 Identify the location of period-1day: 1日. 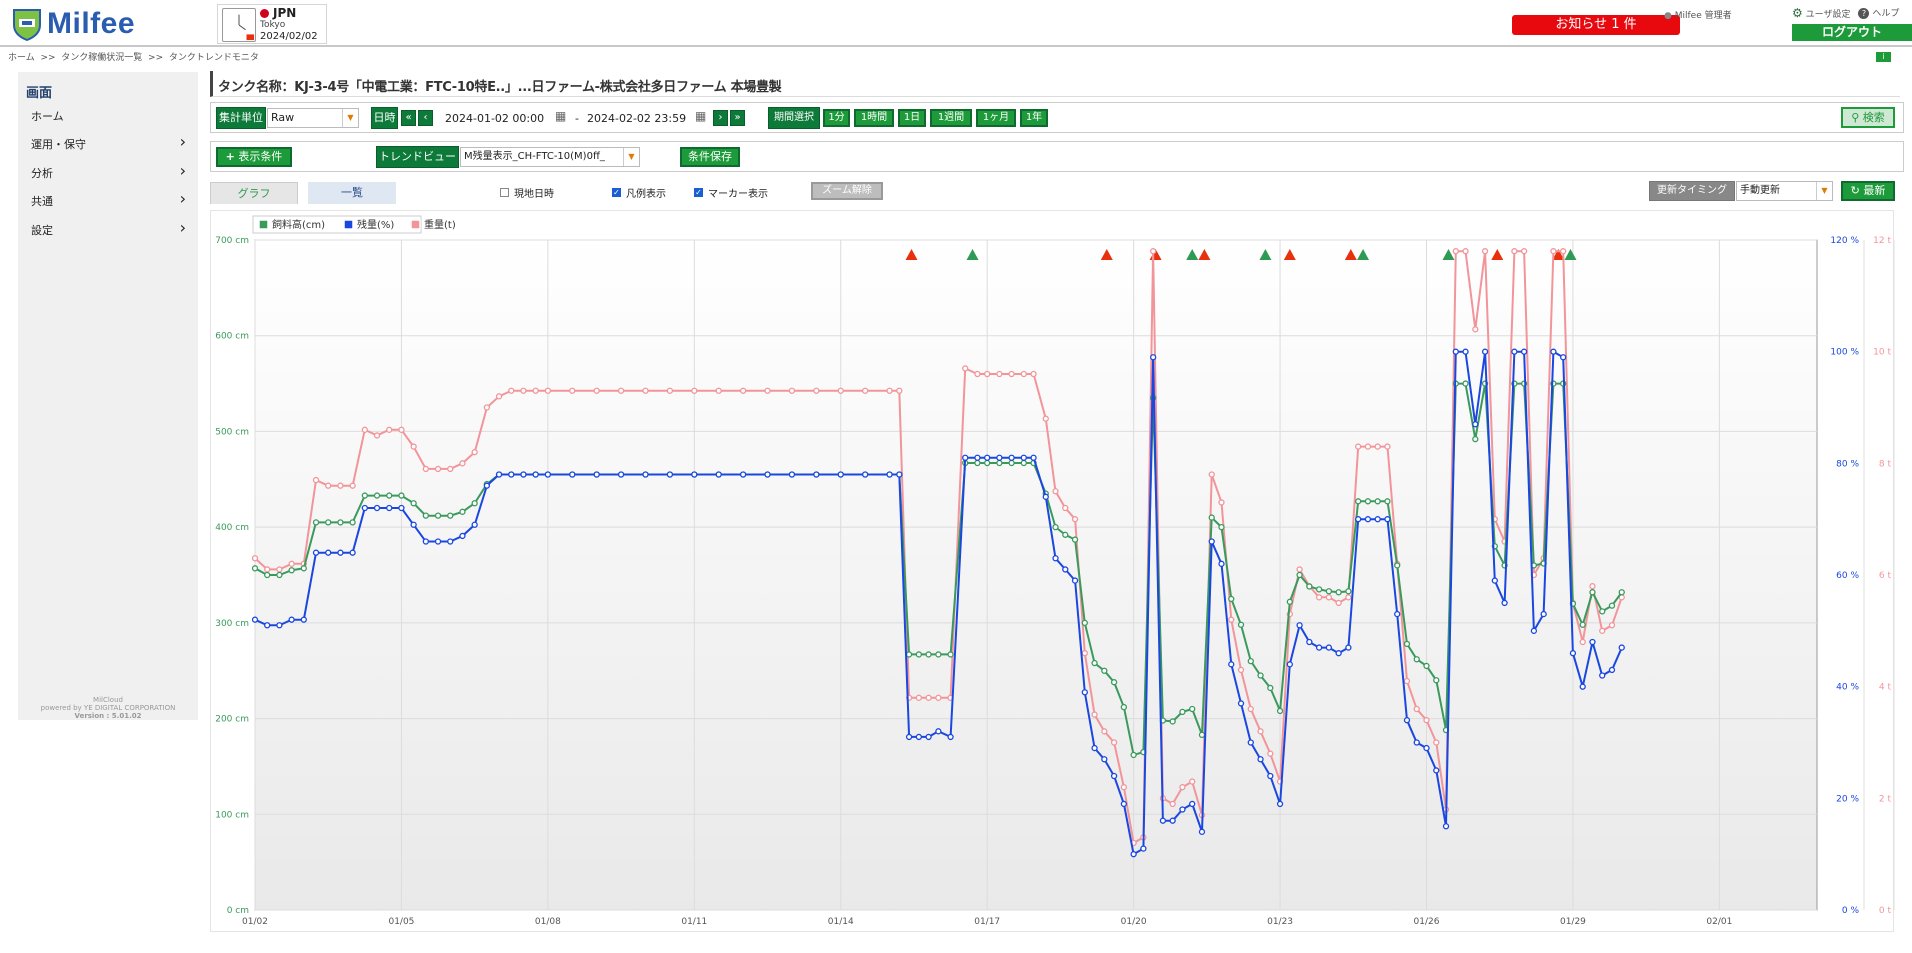
(912, 118).